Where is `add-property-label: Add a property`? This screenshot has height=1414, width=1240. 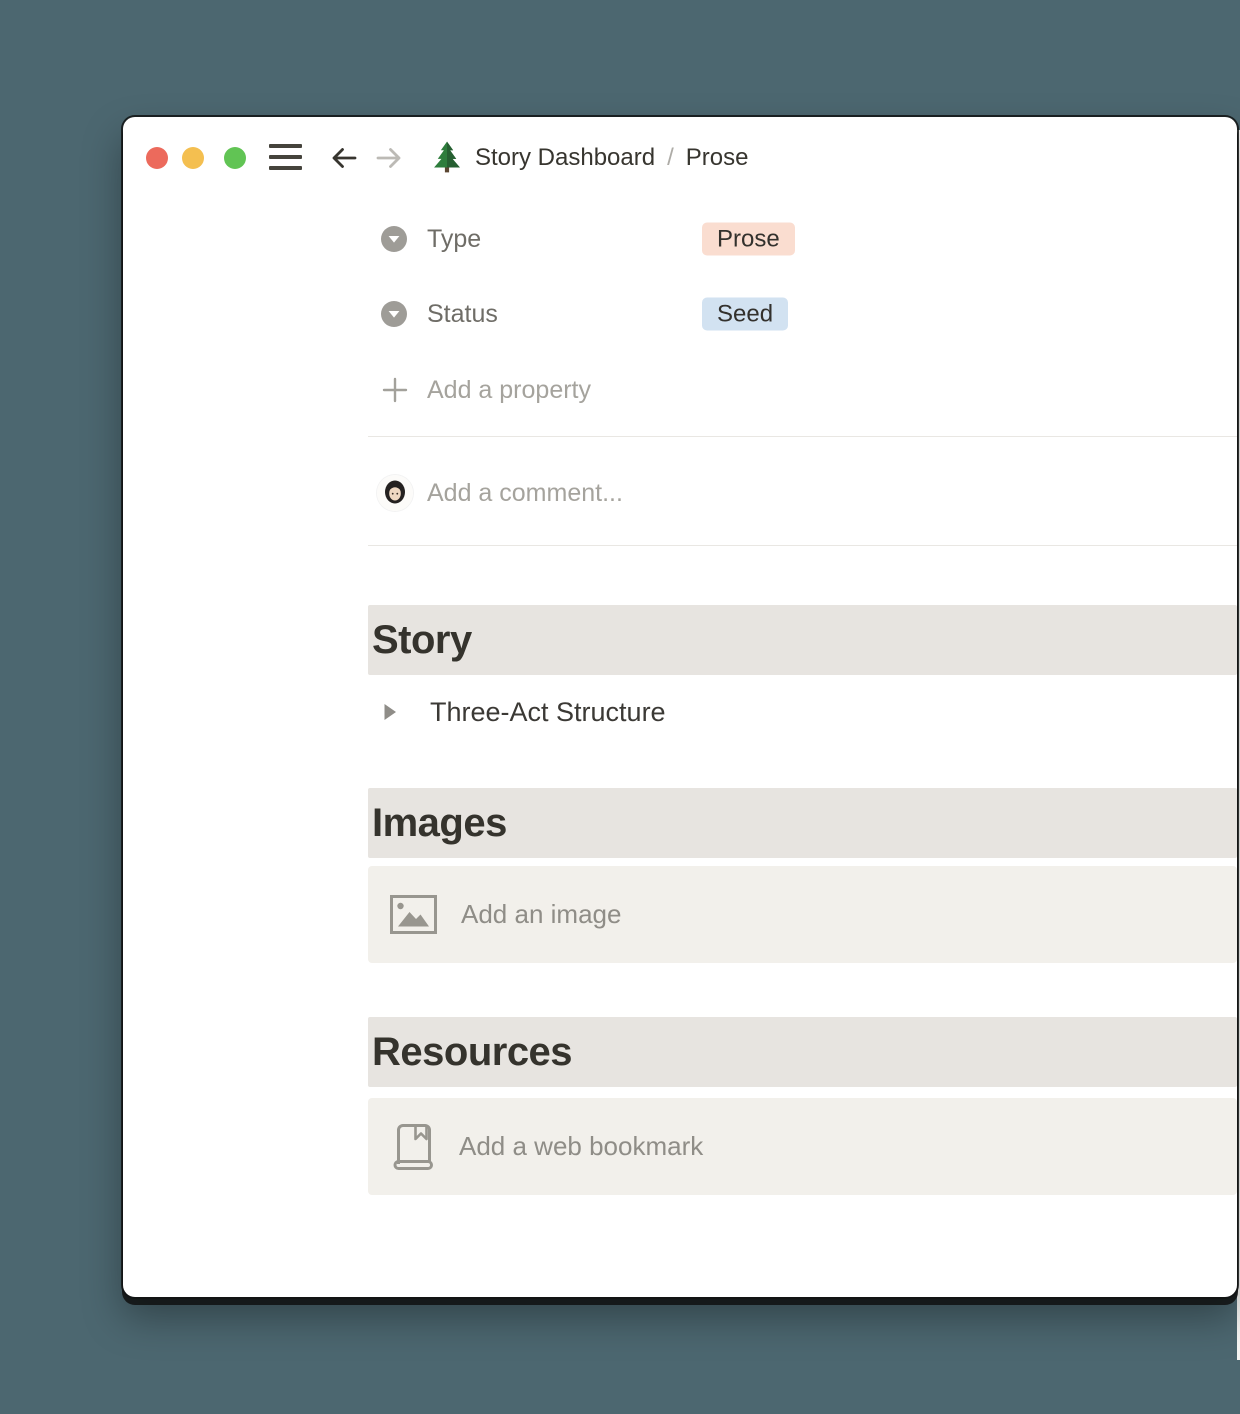 add-property-label: Add a property is located at coordinates (509, 389).